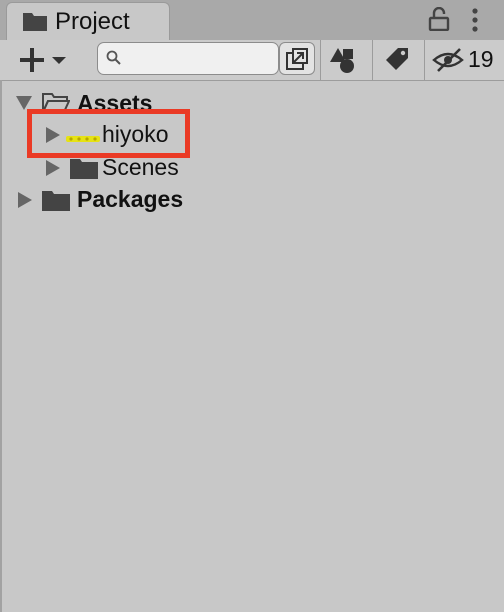 This screenshot has height=612, width=504. I want to click on hidden-packages-button: 19, so click(465, 60).